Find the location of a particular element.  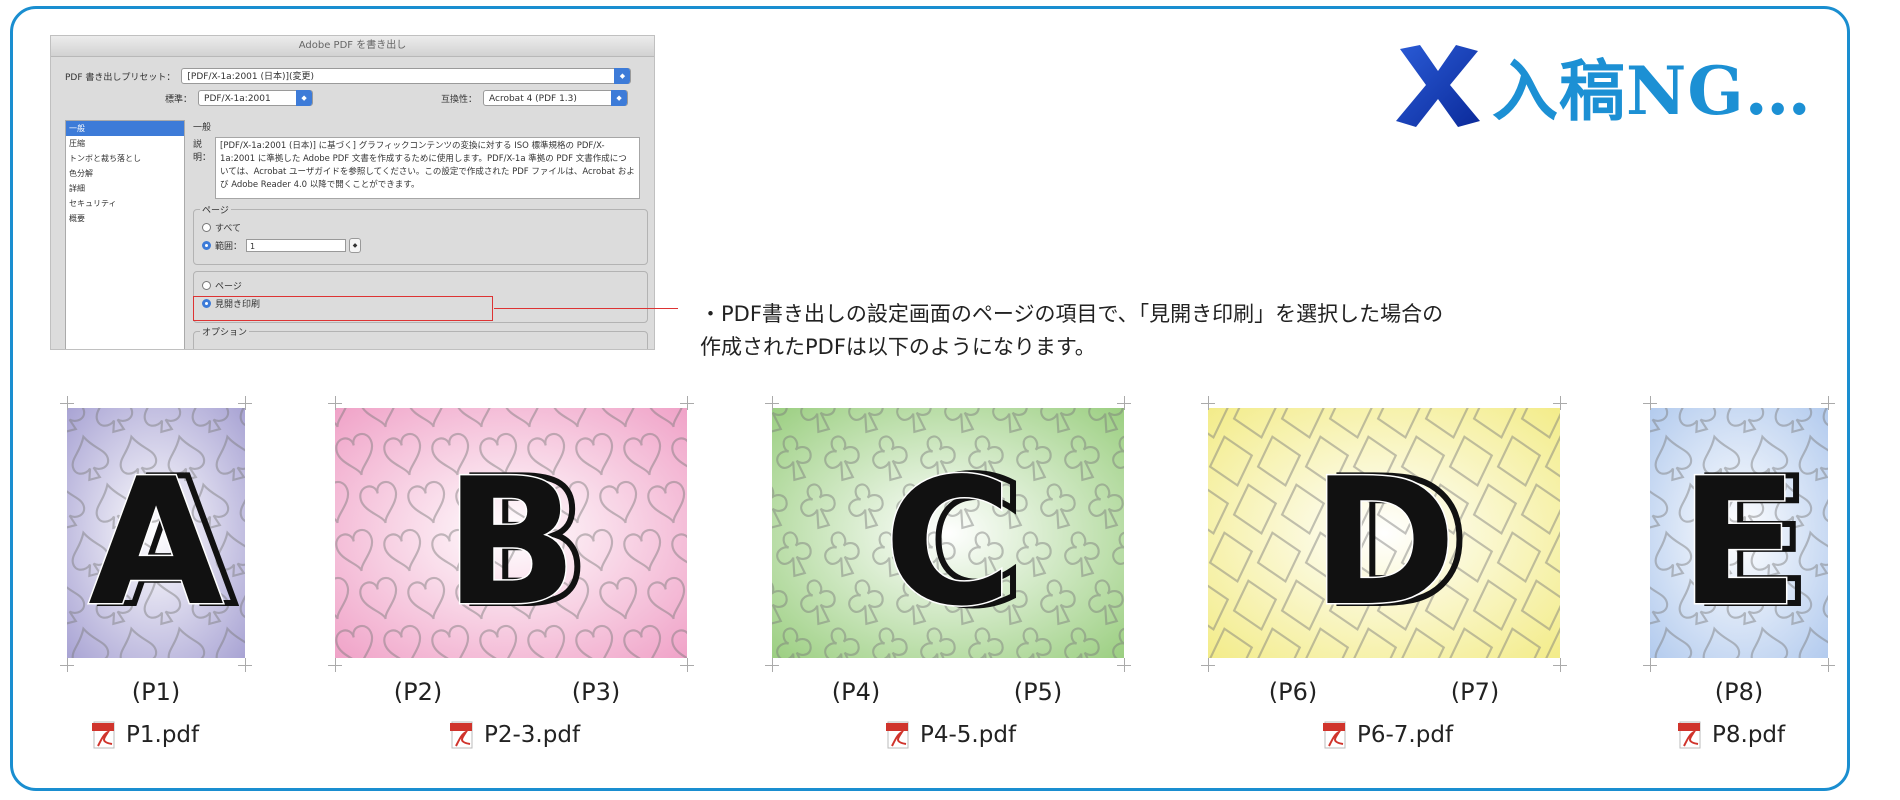

standard-label: 標準： is located at coordinates (179, 99).